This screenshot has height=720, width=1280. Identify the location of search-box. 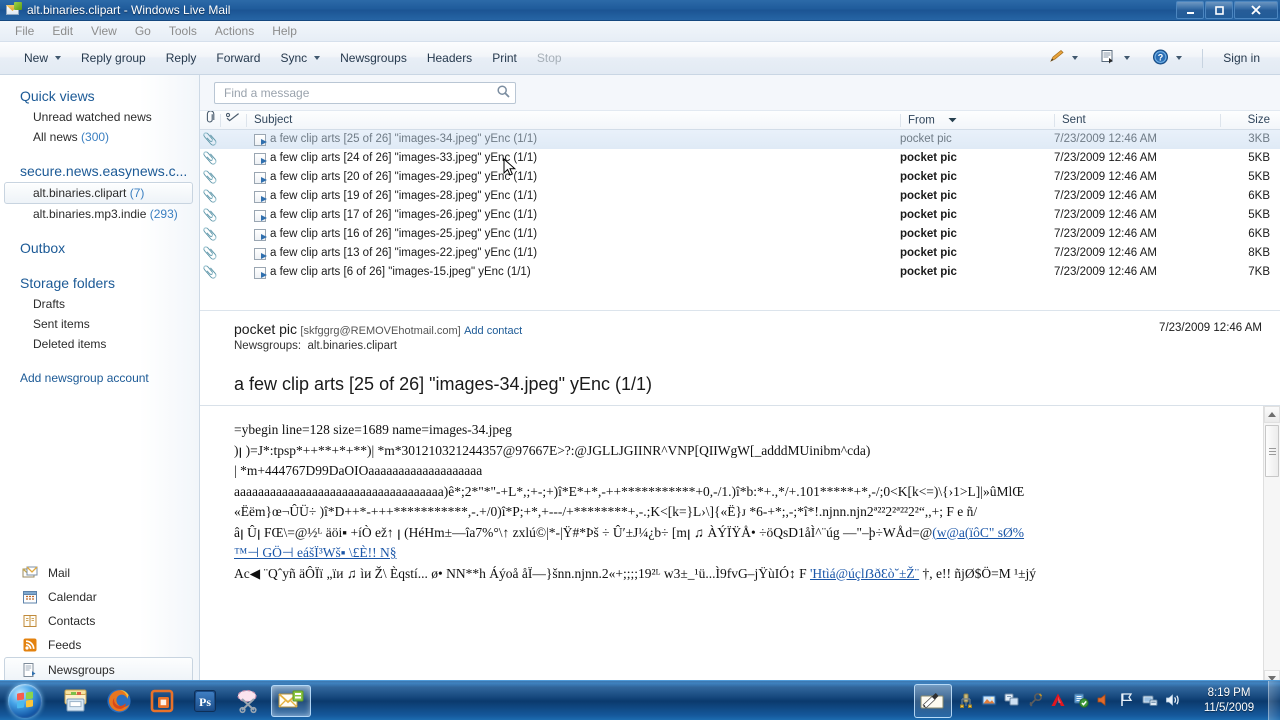
(365, 92).